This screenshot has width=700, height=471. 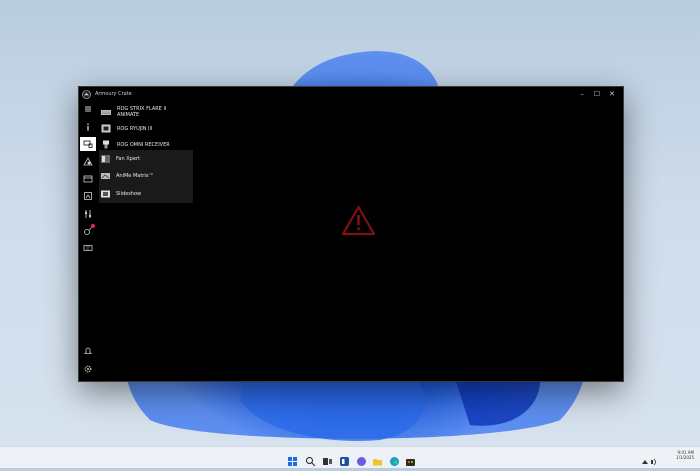 I want to click on sidebar-settings, so click(x=88, y=369).